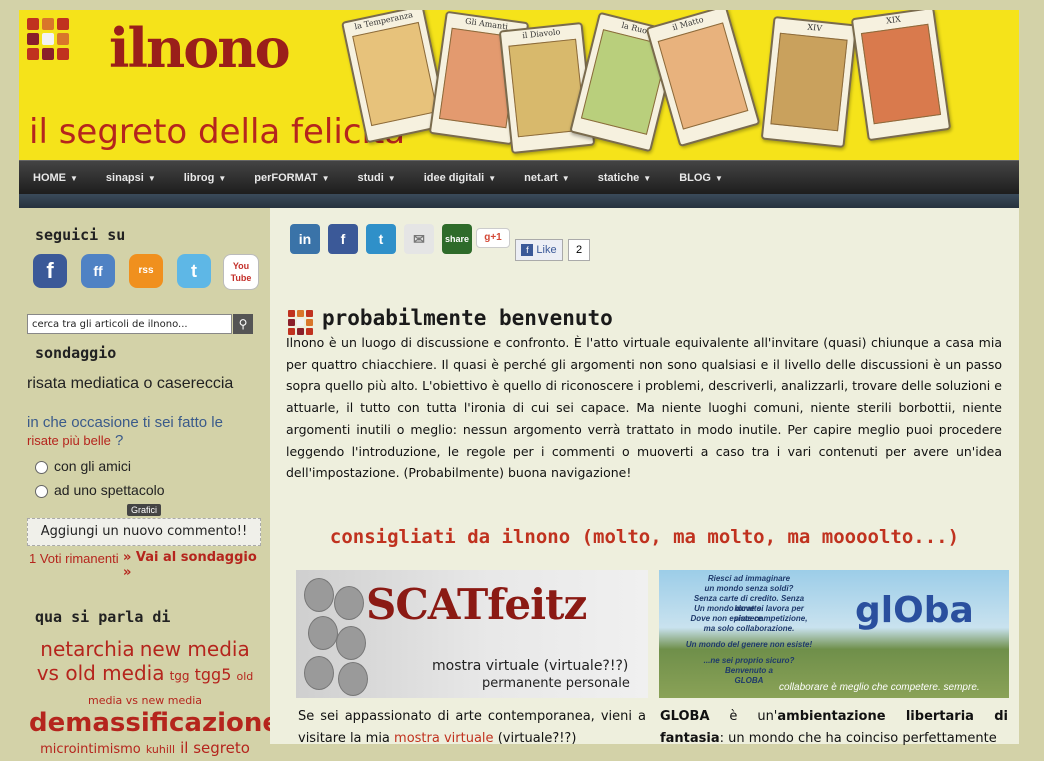  Describe the element at coordinates (83, 466) in the screenshot. I see `poll-option: con gli amici` at that location.